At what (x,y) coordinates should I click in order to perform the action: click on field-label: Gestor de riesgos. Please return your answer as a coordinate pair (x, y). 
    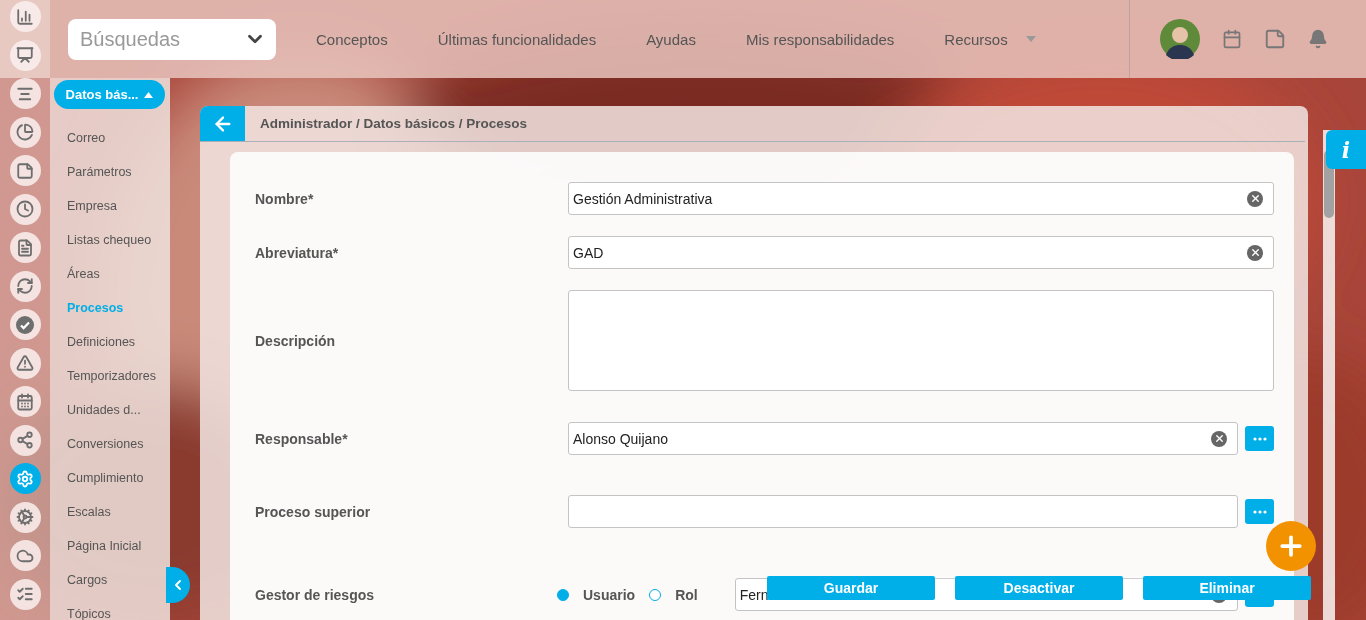
    Looking at the image, I should click on (315, 594).